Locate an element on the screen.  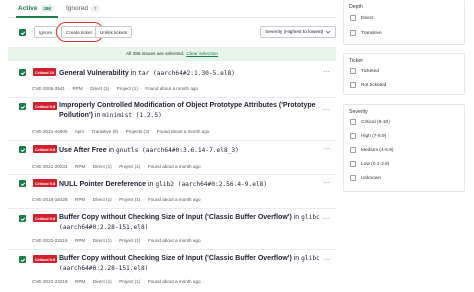
tab-active-label: Active is located at coordinates (28, 8).